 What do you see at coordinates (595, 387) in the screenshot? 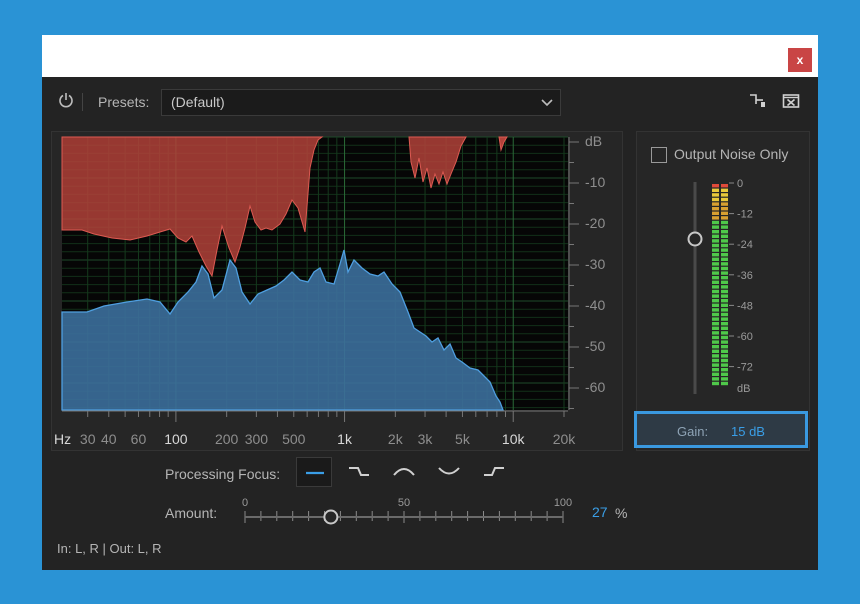
I see `db-tick-label: -60` at bounding box center [595, 387].